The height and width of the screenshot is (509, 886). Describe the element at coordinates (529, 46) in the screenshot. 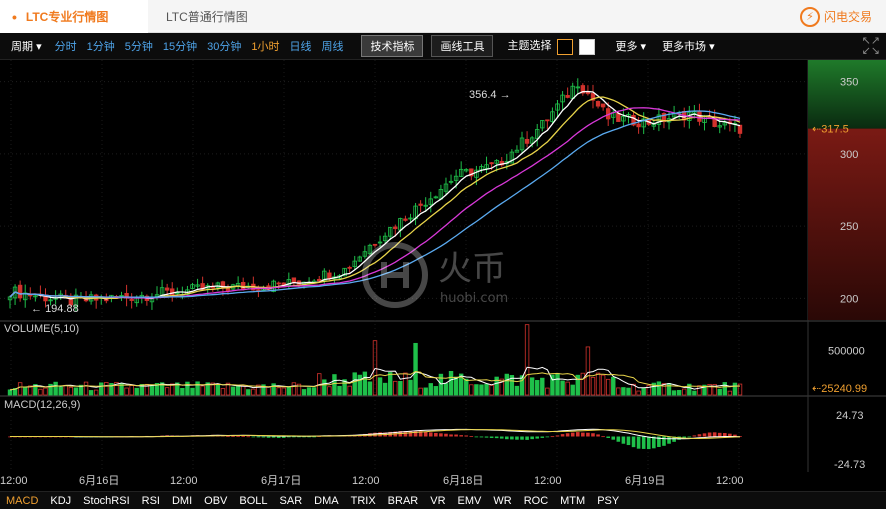

I see `theme-label: 主题选择` at that location.